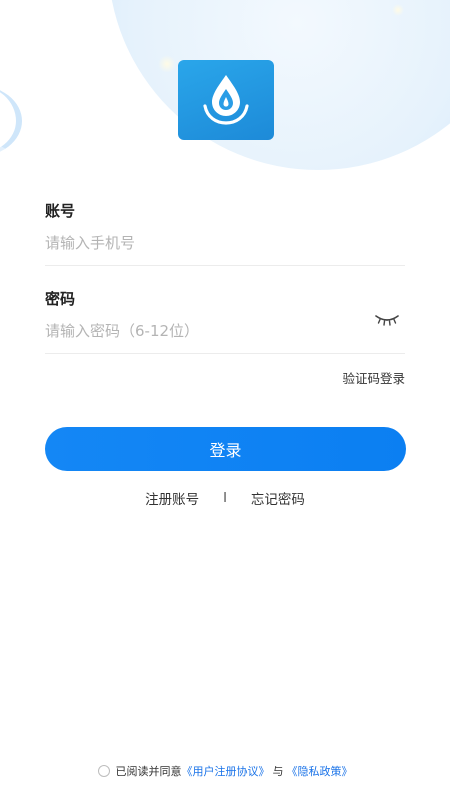  Describe the element at coordinates (278, 498) in the screenshot. I see `forgot-password-link: 忘记密码` at that location.